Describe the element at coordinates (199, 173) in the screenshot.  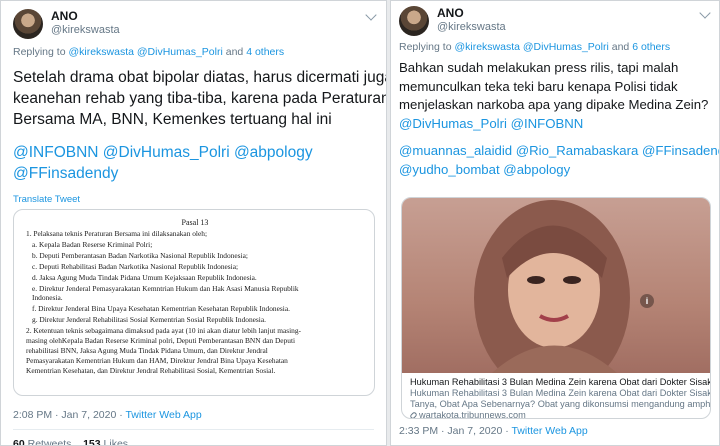
I see `mention-line: @FFinsadendy` at that location.